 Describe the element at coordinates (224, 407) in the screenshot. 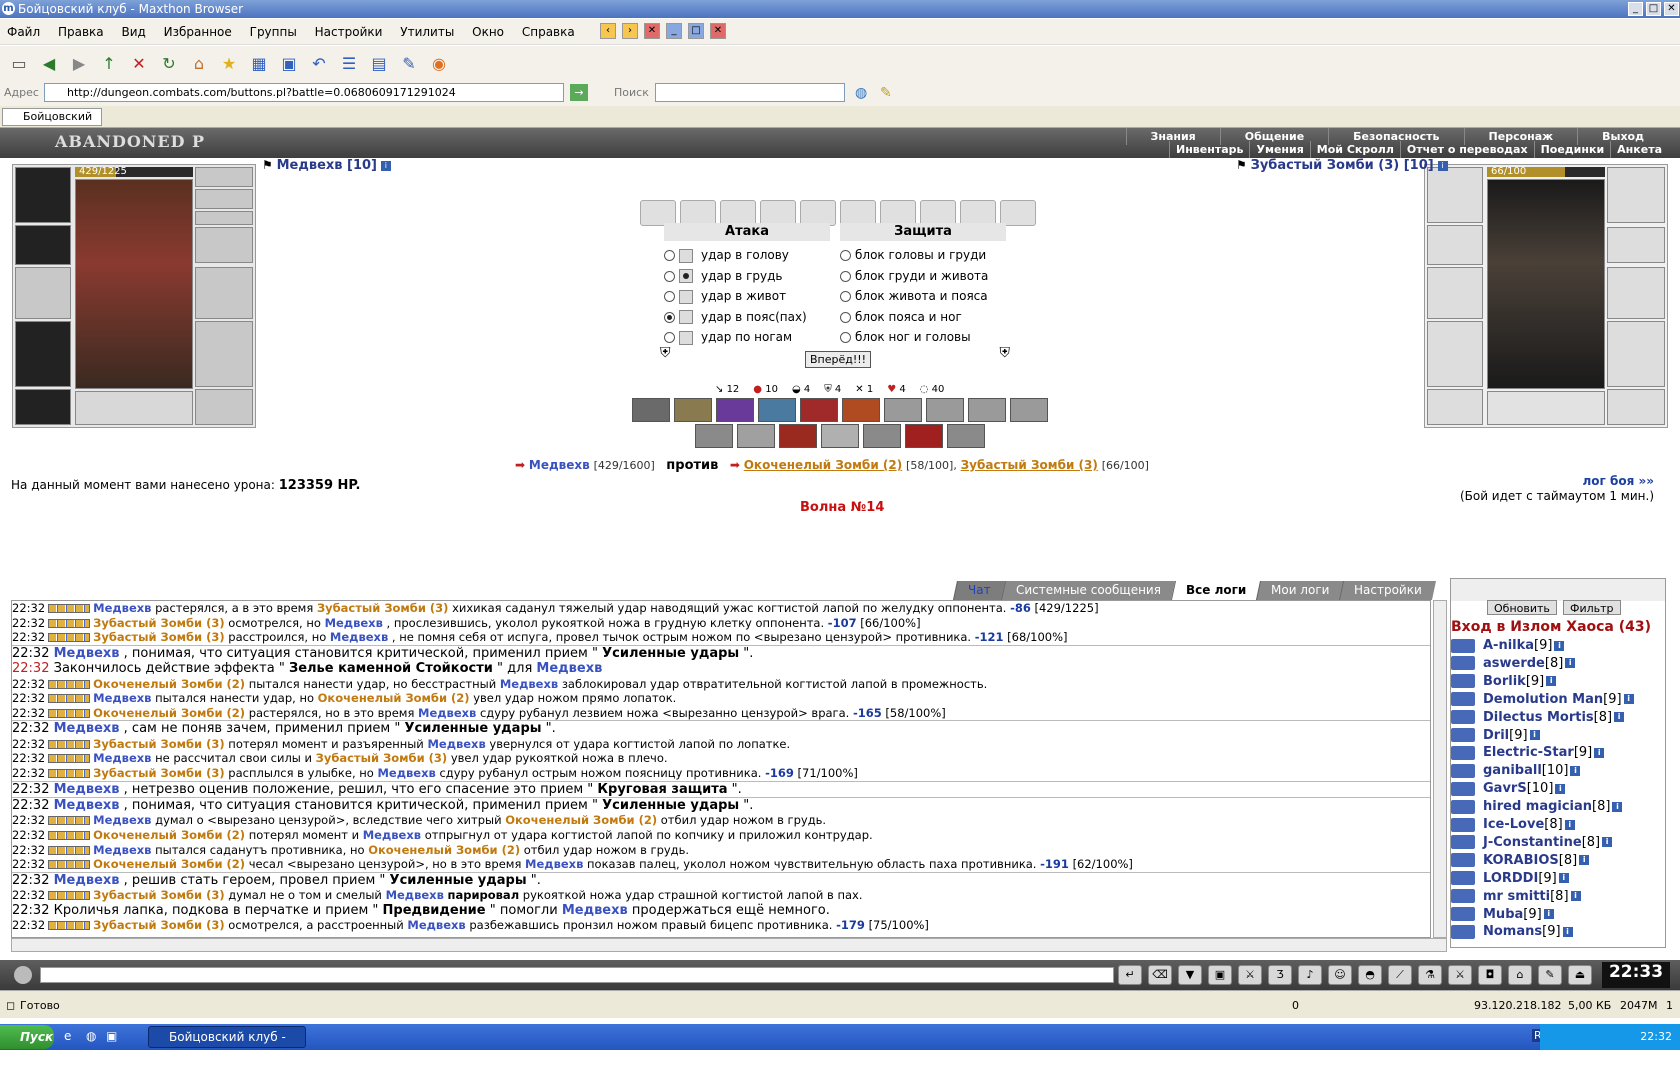

I see `boots-slot` at that location.